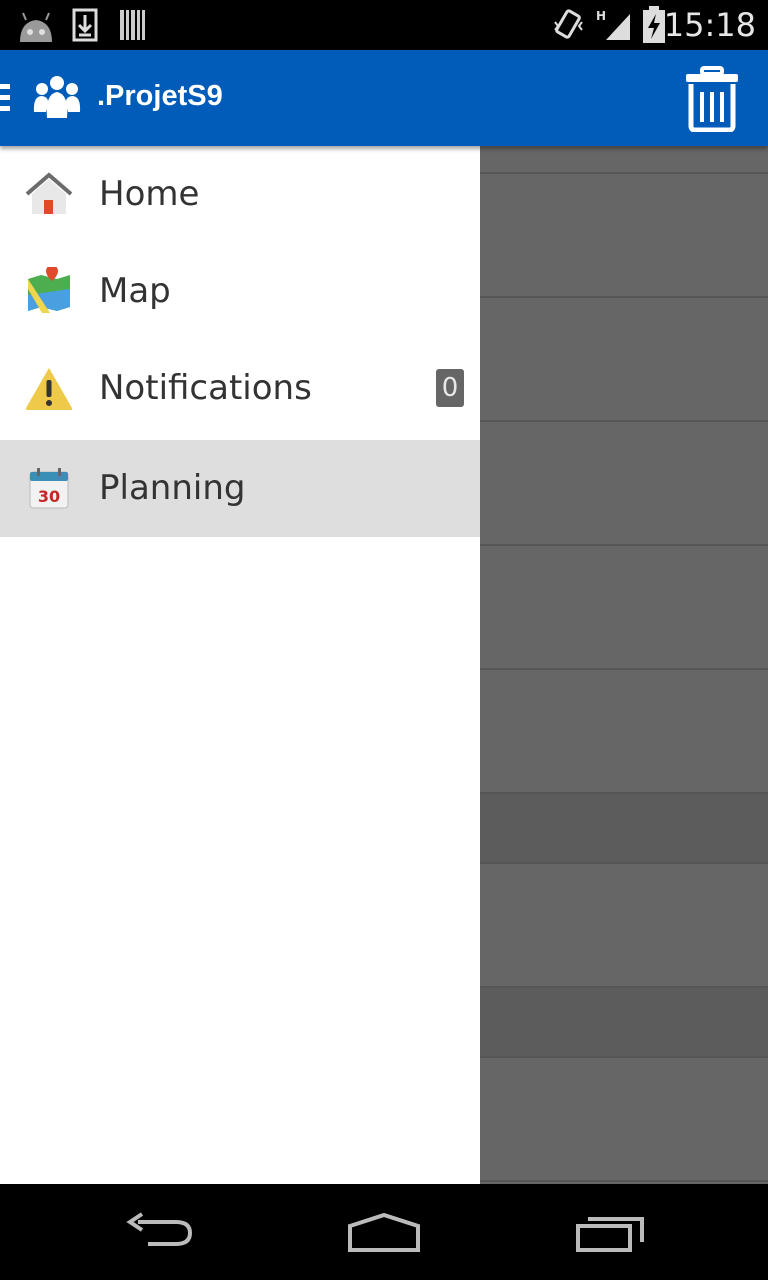 The height and width of the screenshot is (1280, 768). Describe the element at coordinates (160, 96) in the screenshot. I see `app-title: .ProjetS9` at that location.